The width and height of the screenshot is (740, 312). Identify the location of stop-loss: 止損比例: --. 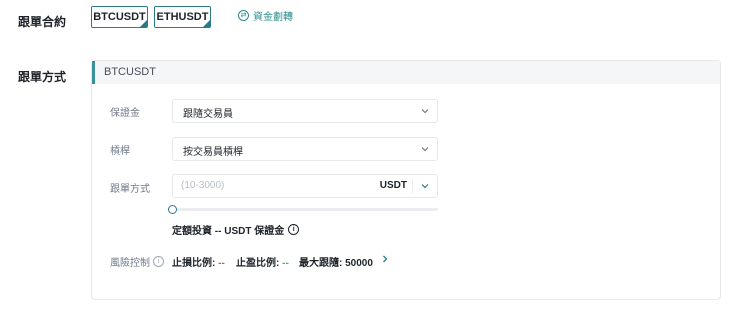
(198, 261).